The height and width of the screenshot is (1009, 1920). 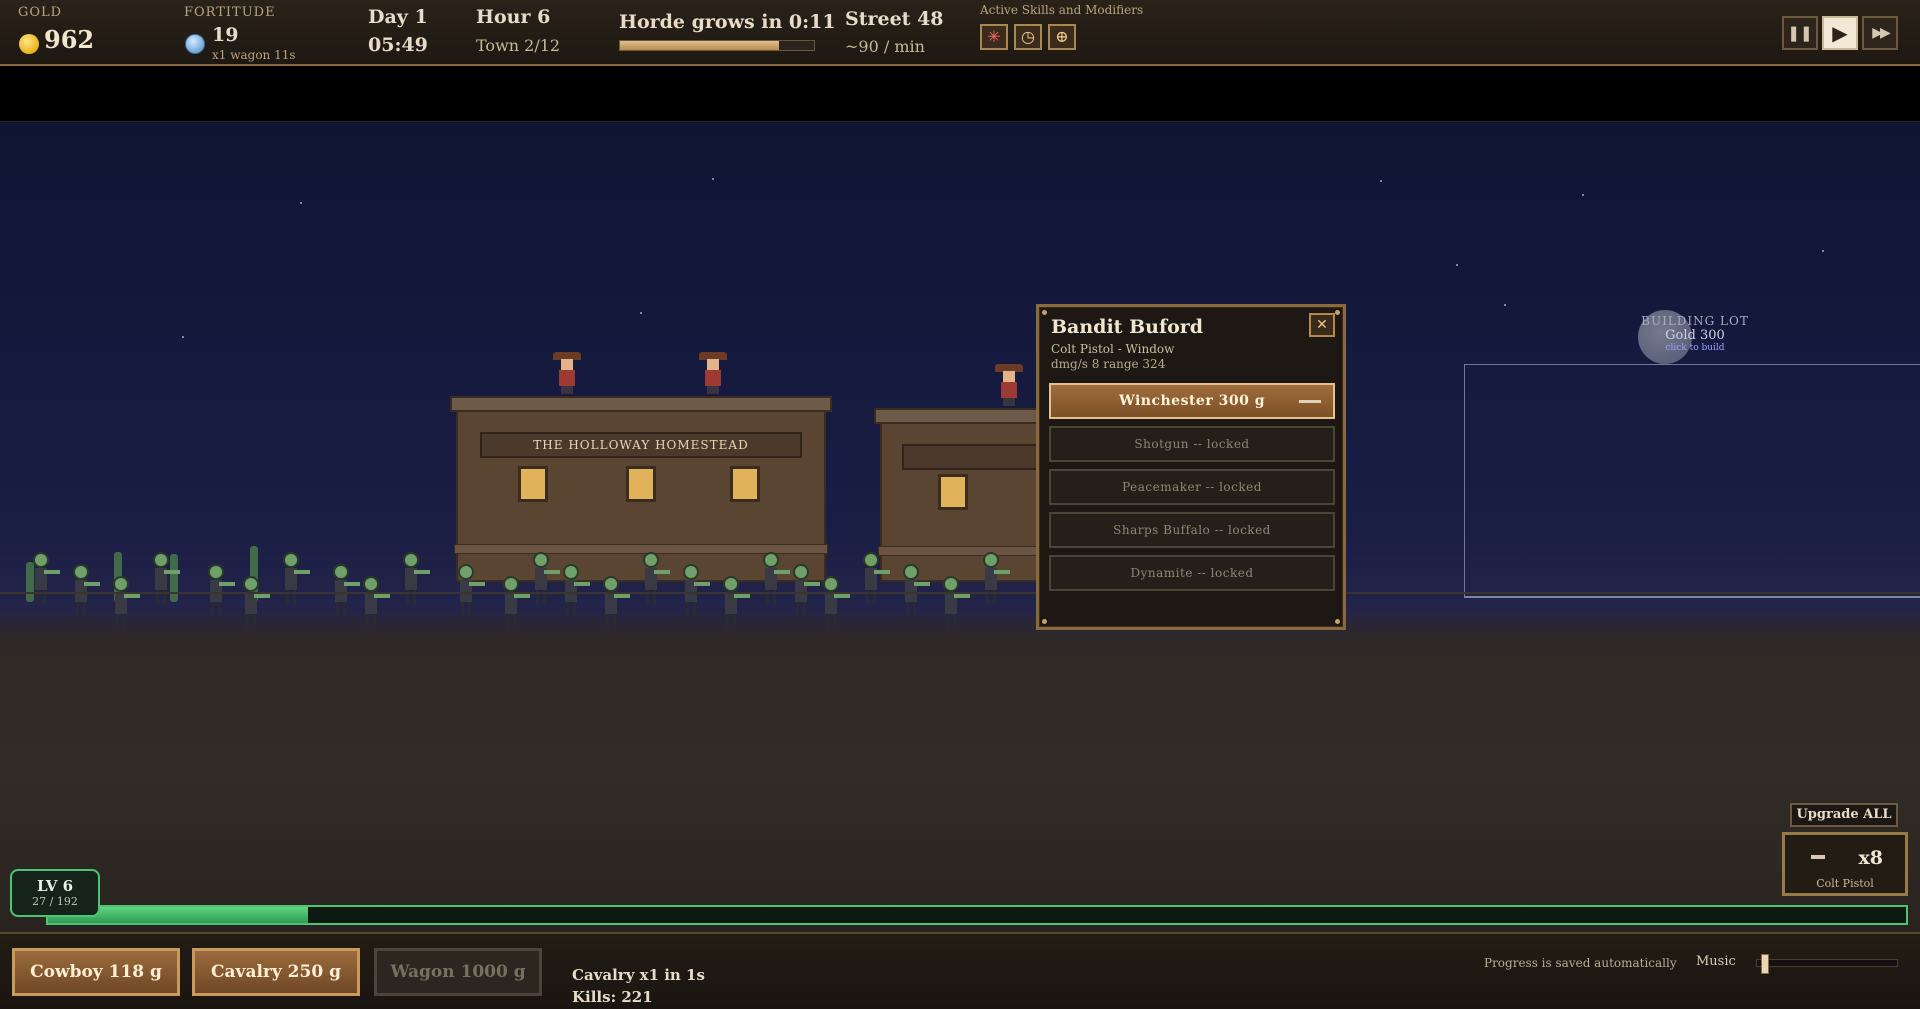 I want to click on xp-bar, so click(x=977, y=915).